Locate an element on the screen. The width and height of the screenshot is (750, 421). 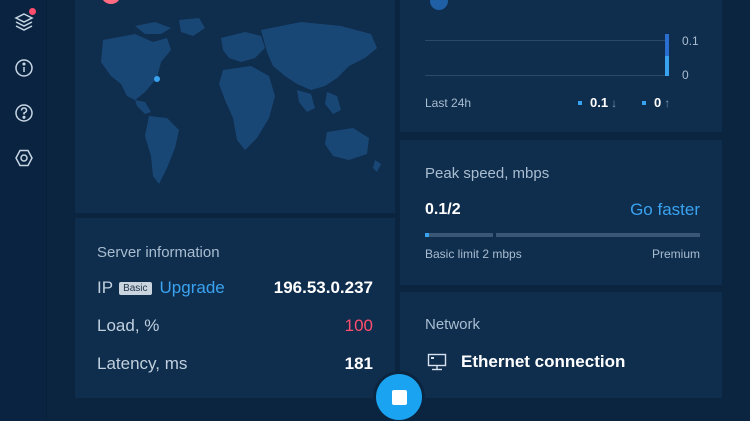
premium-track is located at coordinates (598, 235).